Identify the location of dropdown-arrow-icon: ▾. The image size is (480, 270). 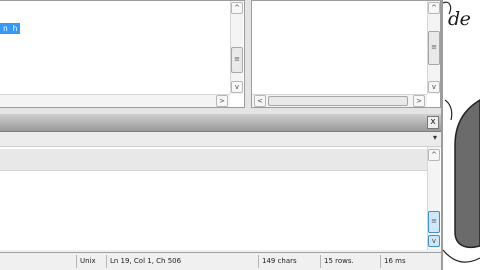
(435, 137).